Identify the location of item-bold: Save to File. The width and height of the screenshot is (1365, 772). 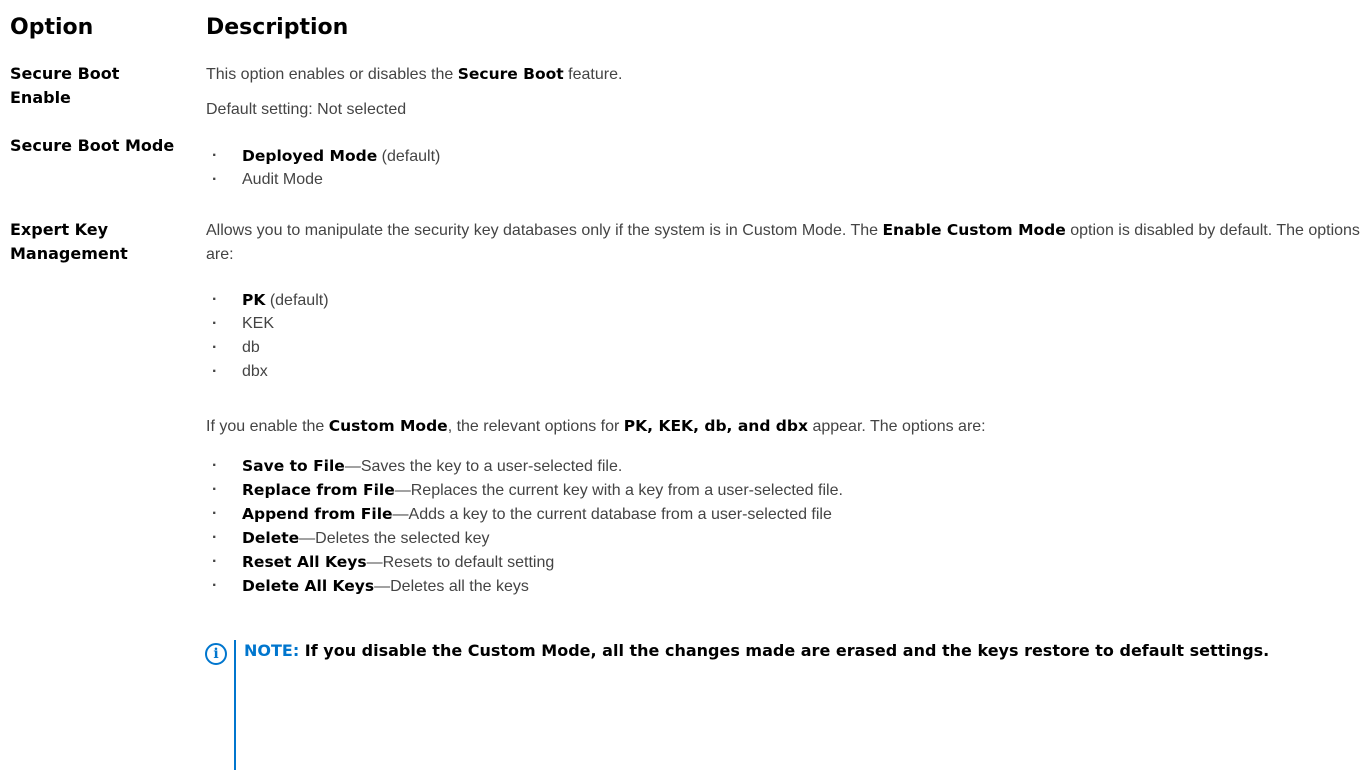
(293, 466).